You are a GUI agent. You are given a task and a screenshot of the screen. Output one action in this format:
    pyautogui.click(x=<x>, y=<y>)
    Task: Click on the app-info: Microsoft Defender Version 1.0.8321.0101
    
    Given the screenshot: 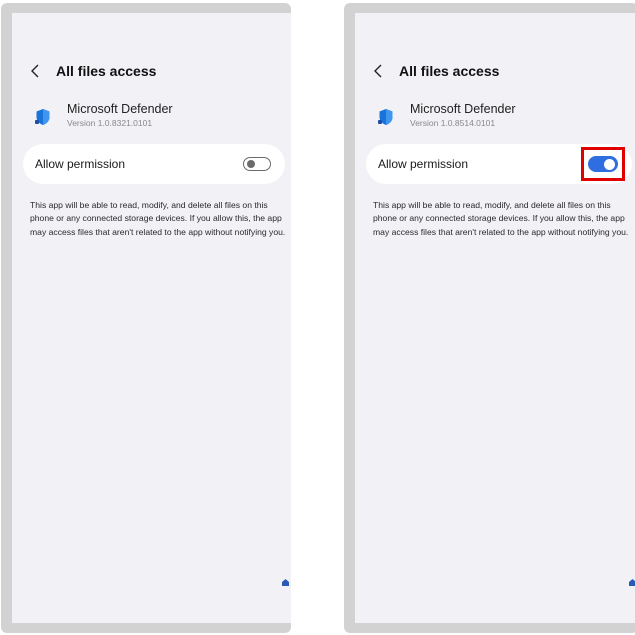 What is the action you would take?
    pyautogui.click(x=104, y=115)
    